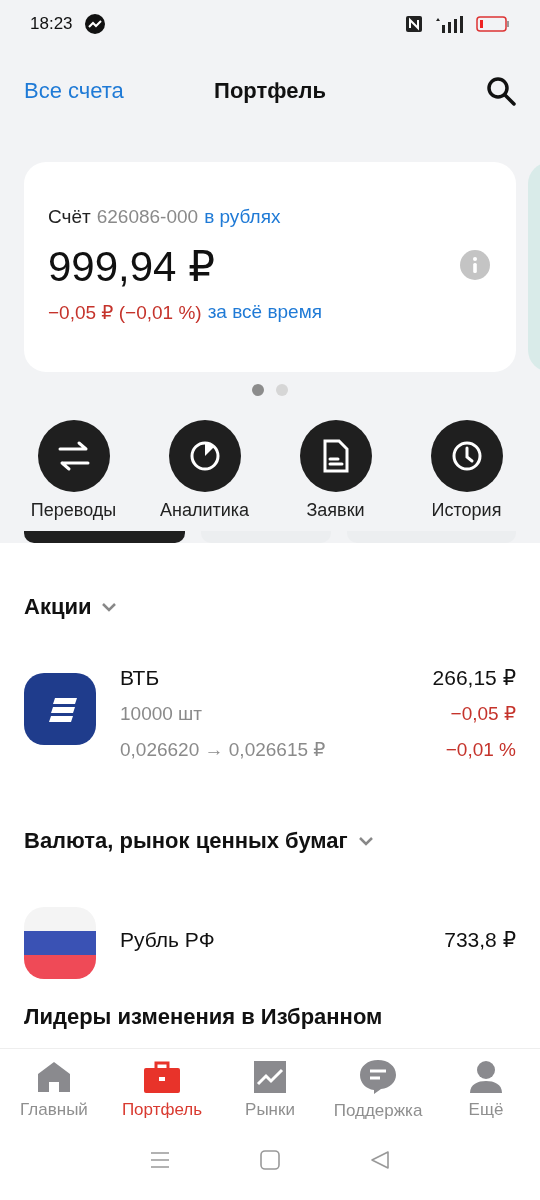 The height and width of the screenshot is (1200, 540). Describe the element at coordinates (480, 750) in the screenshot. I see `percent-change: −0,01 %` at that location.